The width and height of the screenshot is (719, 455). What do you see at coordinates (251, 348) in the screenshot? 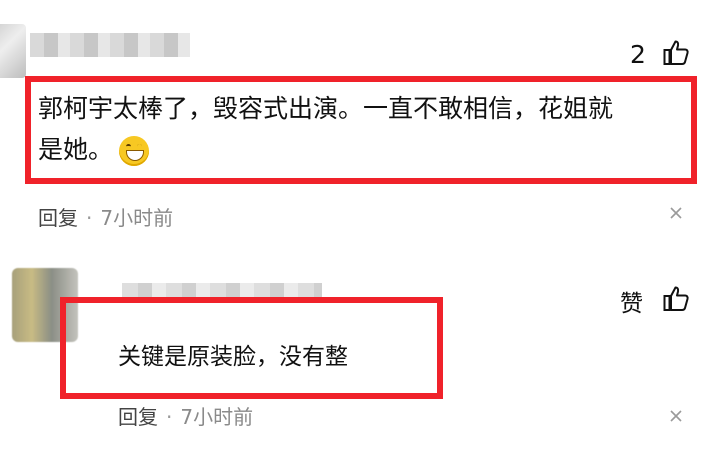
I see `highlight-box` at bounding box center [251, 348].